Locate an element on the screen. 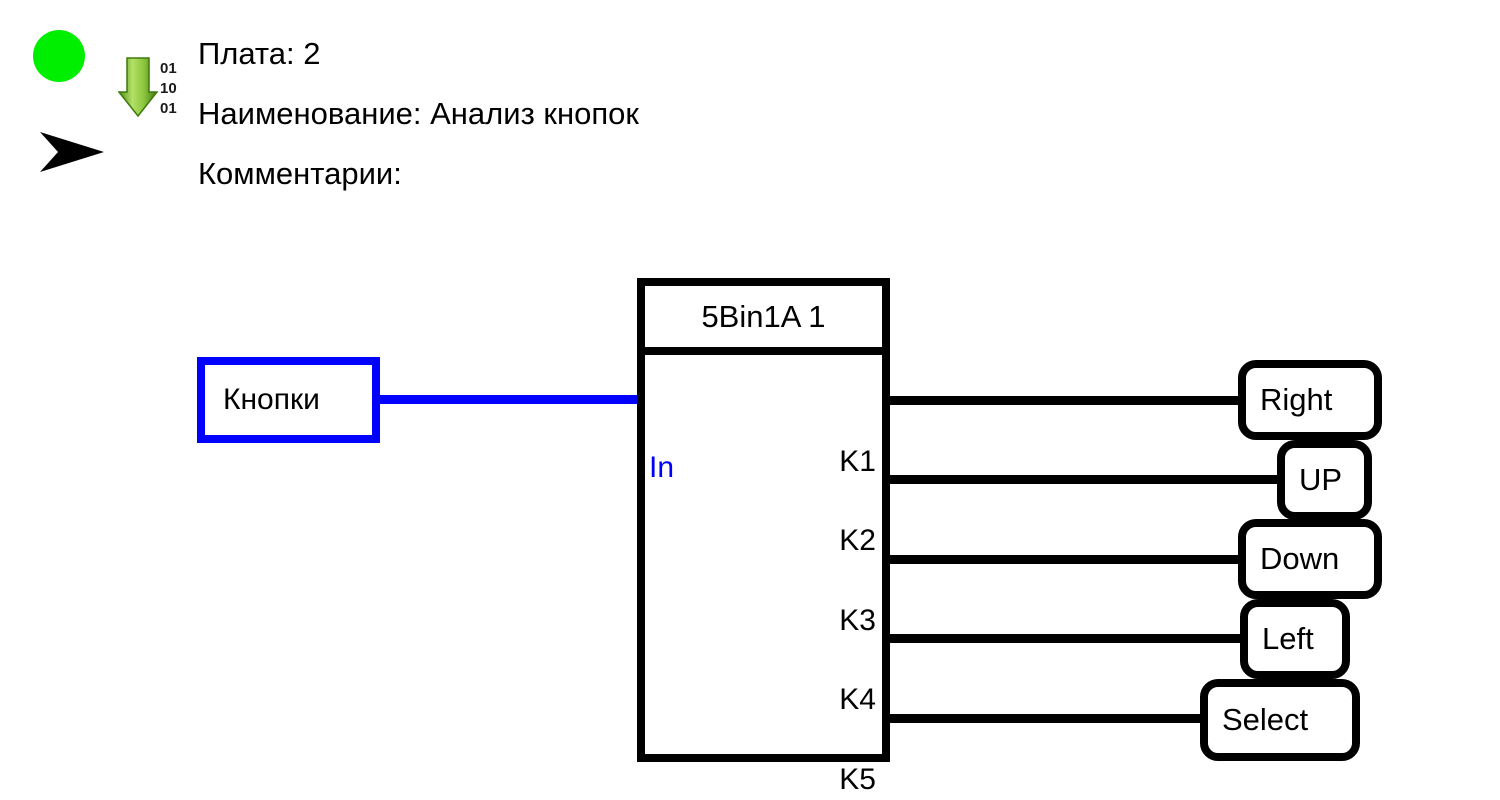 This screenshot has height=800, width=1500. program-name-label: Наименование: Анализ кнопок is located at coordinates (418, 113).